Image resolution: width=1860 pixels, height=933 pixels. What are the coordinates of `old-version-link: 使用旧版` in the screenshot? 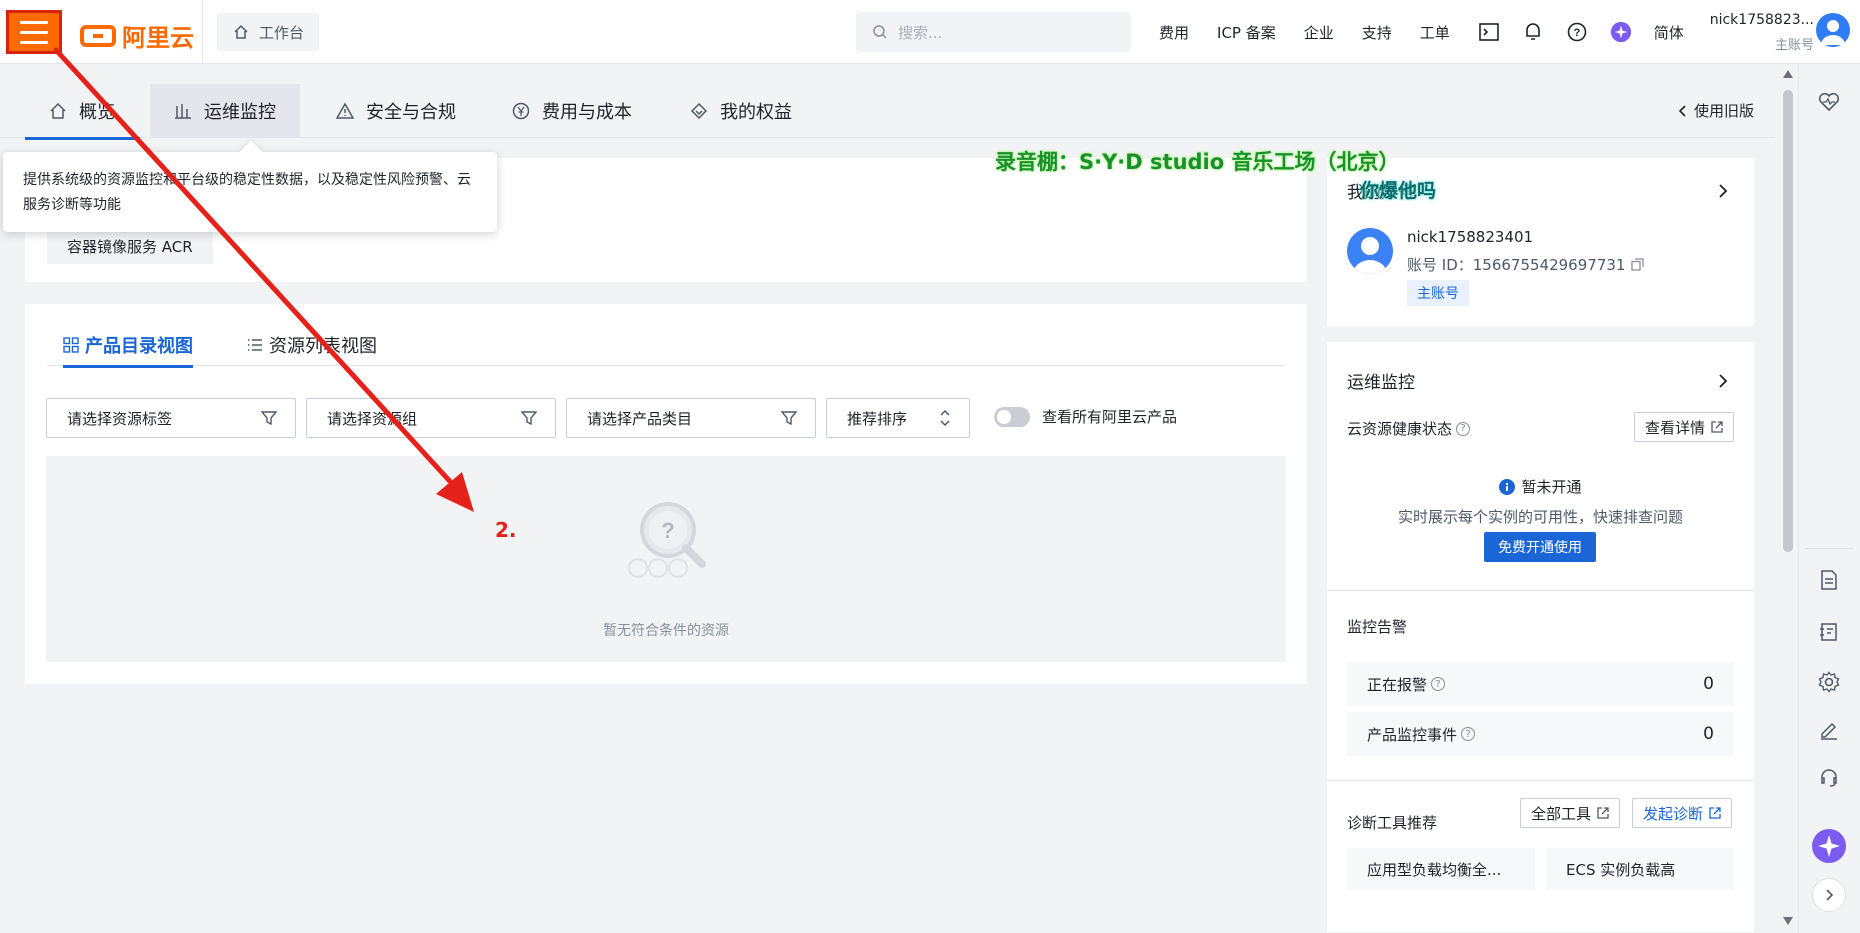 It's located at (1716, 110).